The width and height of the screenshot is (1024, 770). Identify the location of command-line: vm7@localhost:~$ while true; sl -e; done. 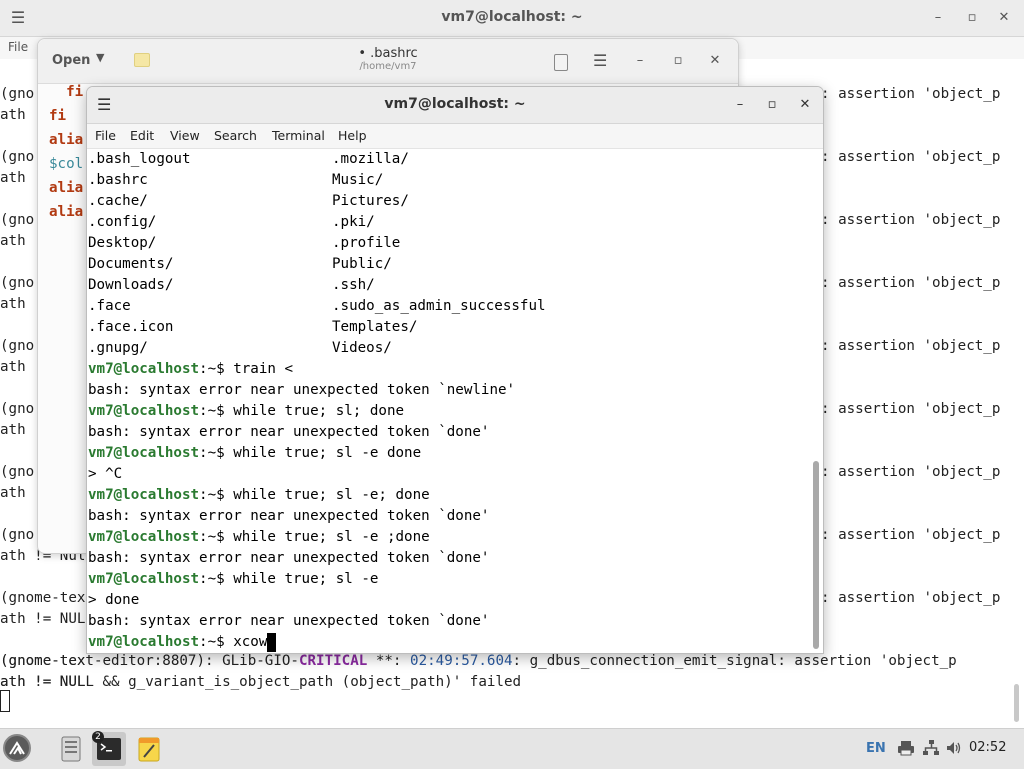
(259, 495).